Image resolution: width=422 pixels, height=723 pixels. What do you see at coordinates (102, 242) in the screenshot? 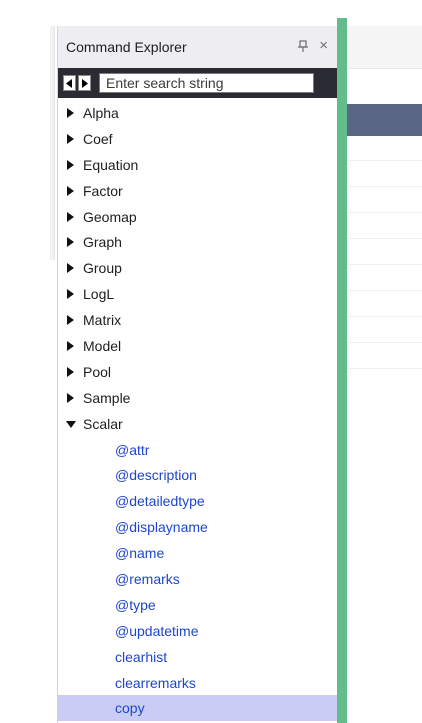
I see `tree-node-label: Graph` at bounding box center [102, 242].